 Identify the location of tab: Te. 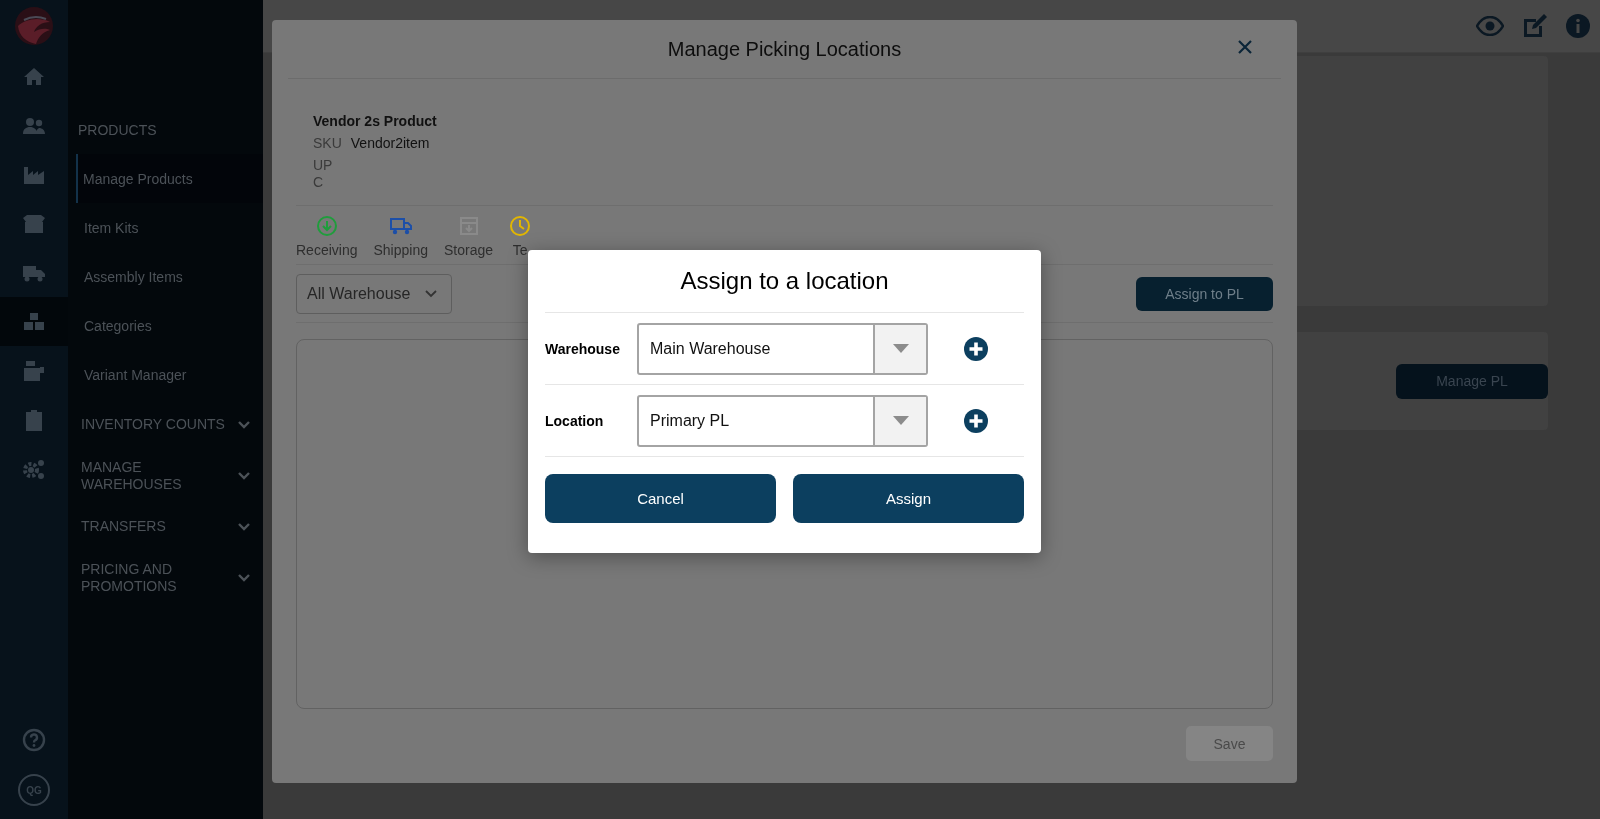
(520, 236).